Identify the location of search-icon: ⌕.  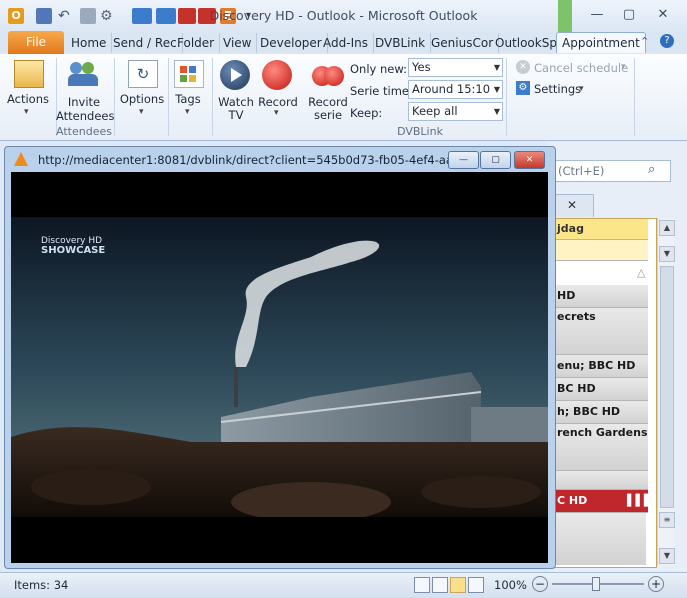
(651, 169).